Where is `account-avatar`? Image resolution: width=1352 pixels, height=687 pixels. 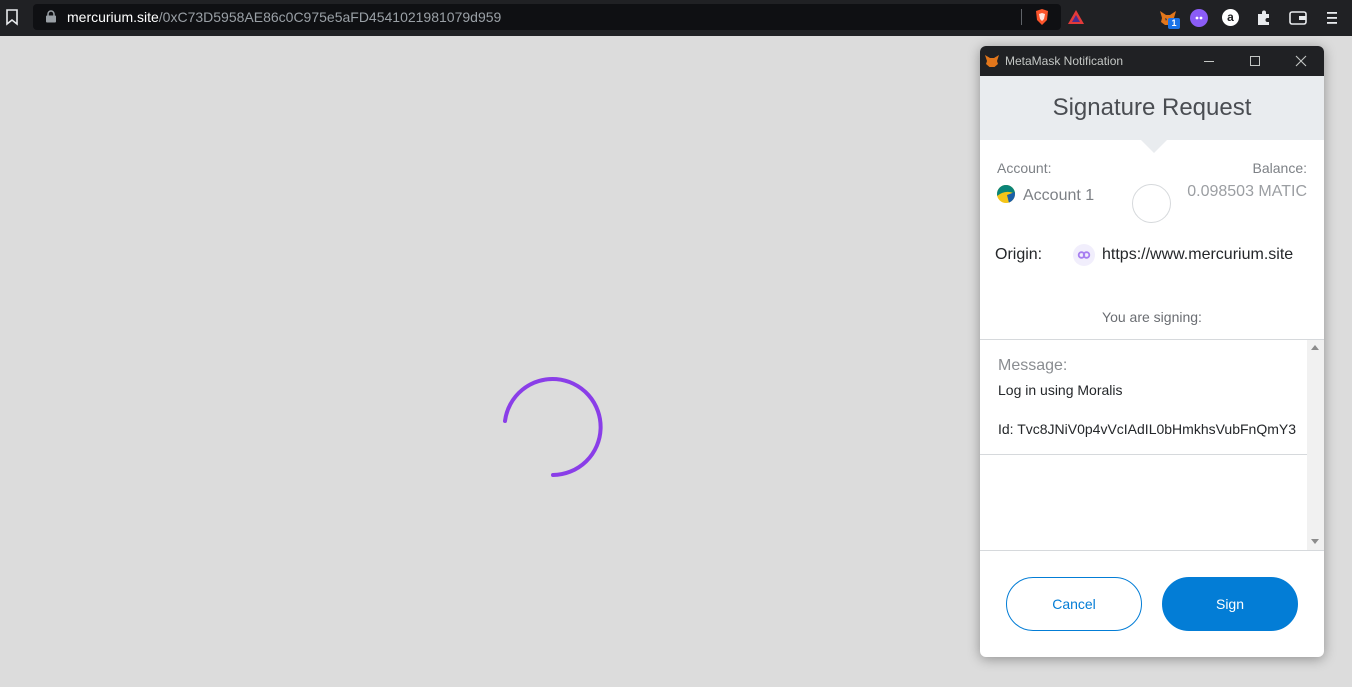 account-avatar is located at coordinates (1006, 194).